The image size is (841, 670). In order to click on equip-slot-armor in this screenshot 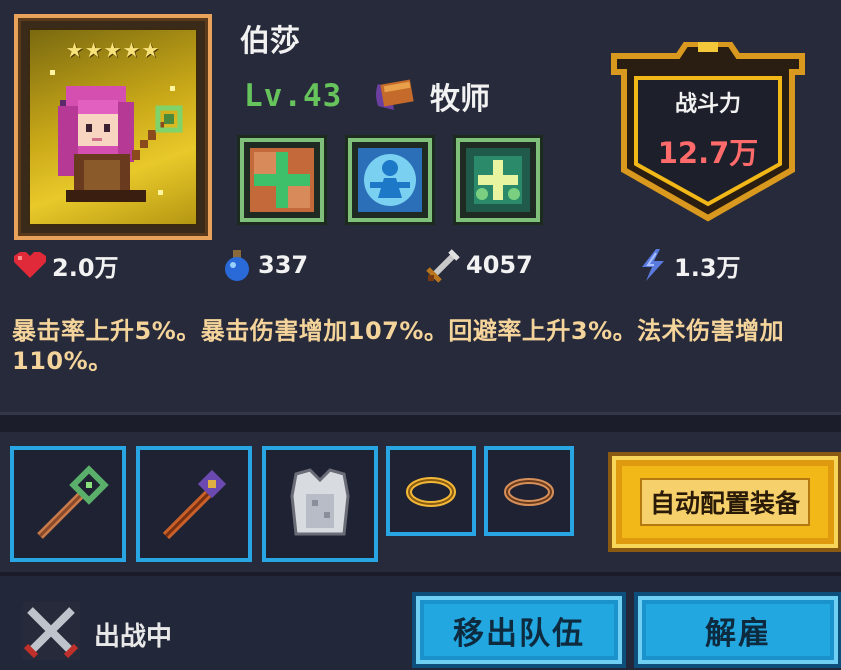, I will do `click(320, 504)`.